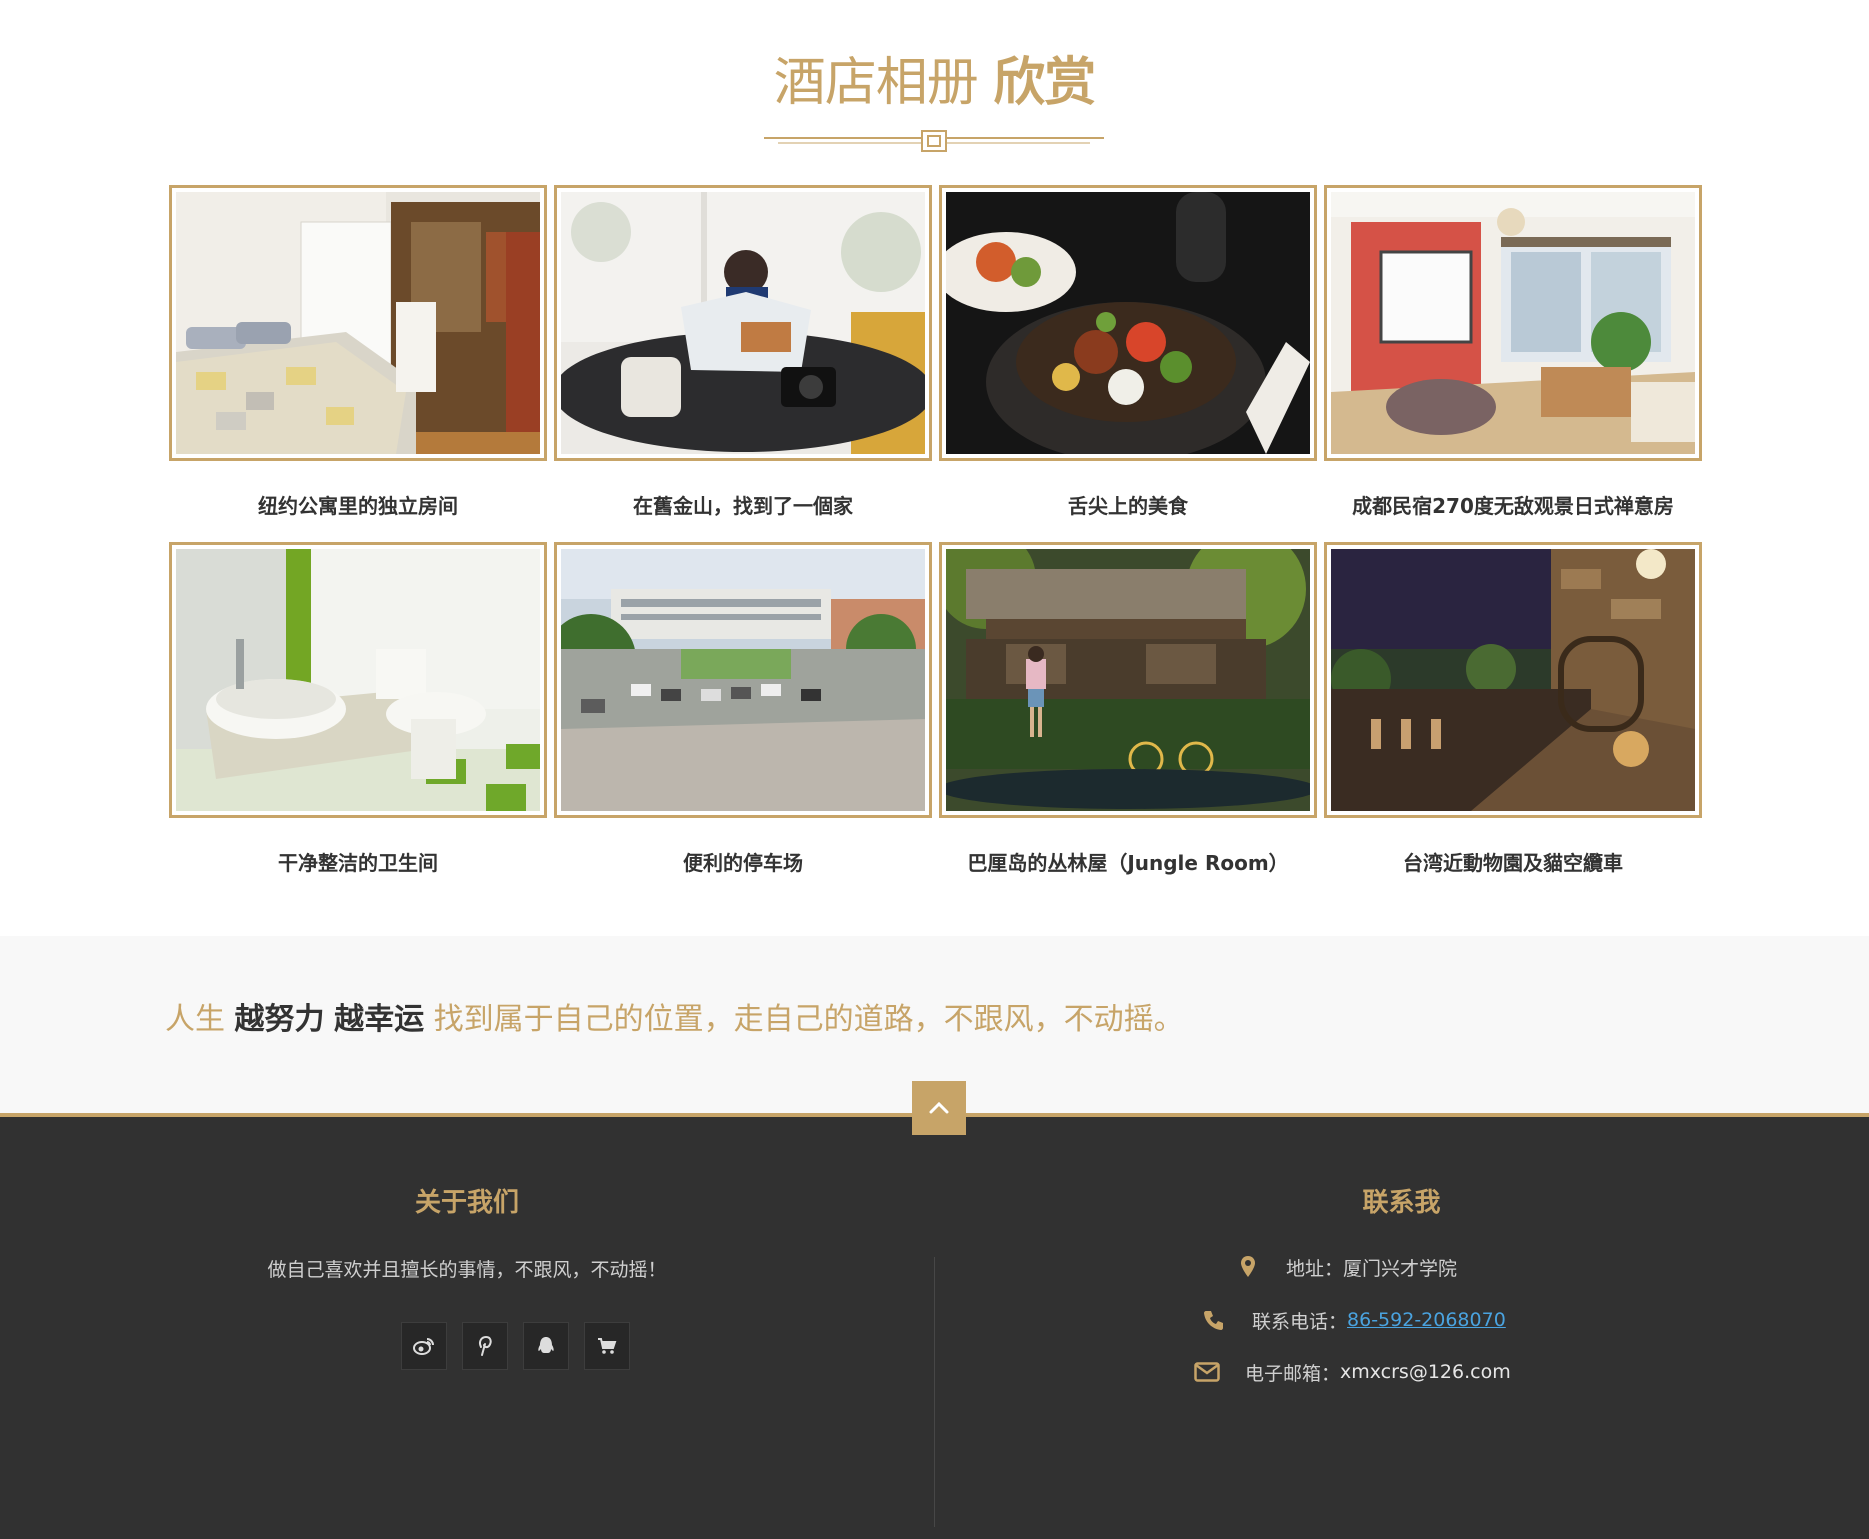  I want to click on about-text: 做自己喜欢并且擅长的事情，不跟风，不动摇！, so click(467, 1270).